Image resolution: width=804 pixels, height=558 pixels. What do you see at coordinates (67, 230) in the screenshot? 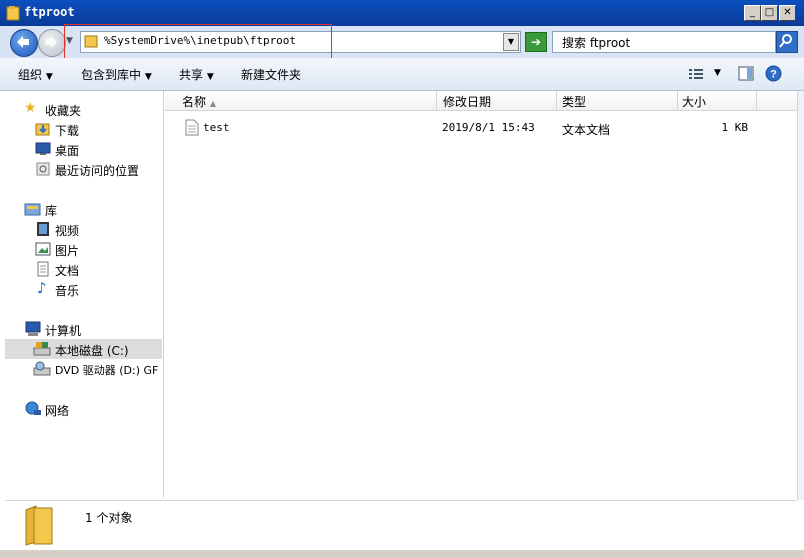
I see `sidebar-item-videos: 视频` at bounding box center [67, 230].